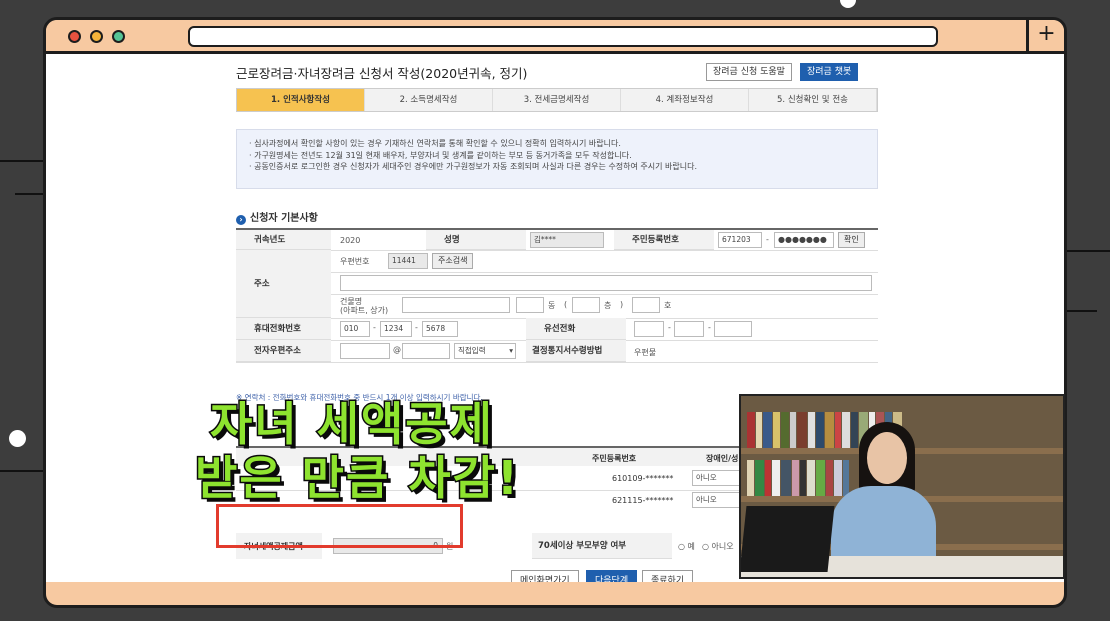 The height and width of the screenshot is (621, 1110). Describe the element at coordinates (545, 576) in the screenshot. I see `main-page-button: 메인화면가기` at that location.